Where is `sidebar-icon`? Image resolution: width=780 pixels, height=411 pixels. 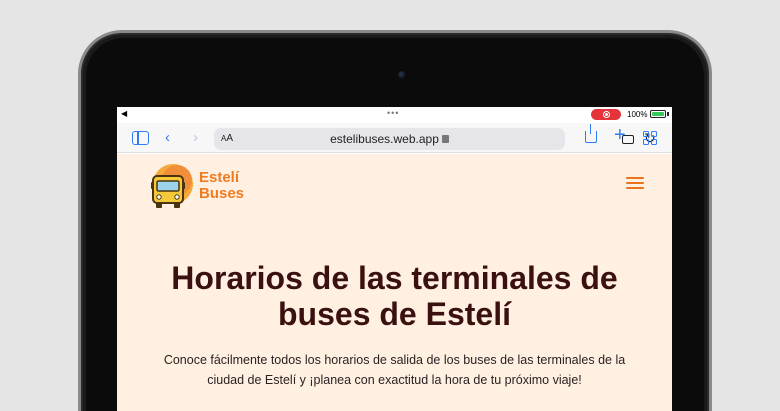 sidebar-icon is located at coordinates (140, 138).